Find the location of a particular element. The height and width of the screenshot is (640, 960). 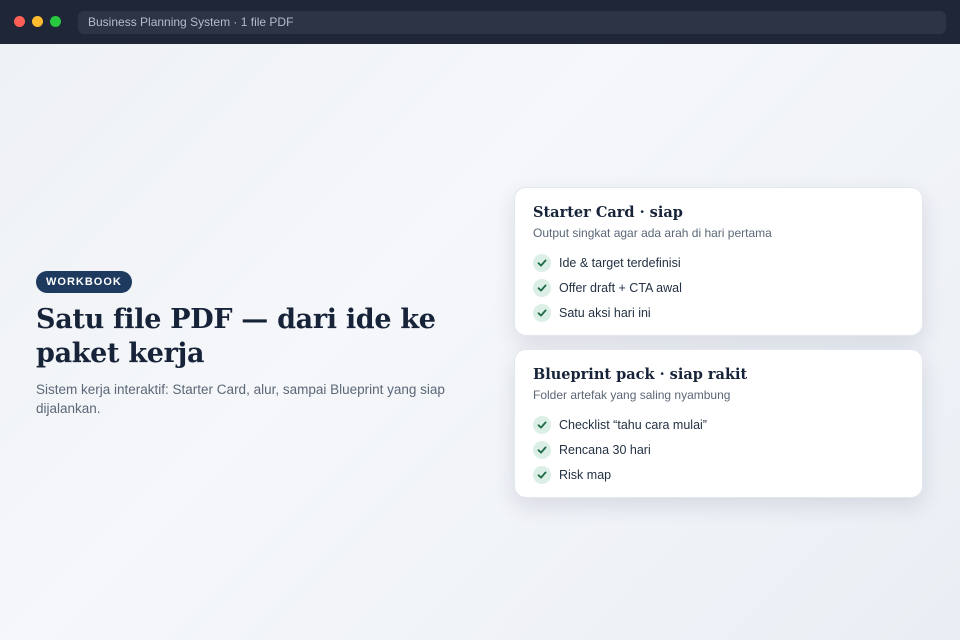

window-titlebar: Business Planning System · 1 file PDF is located at coordinates (480, 22).